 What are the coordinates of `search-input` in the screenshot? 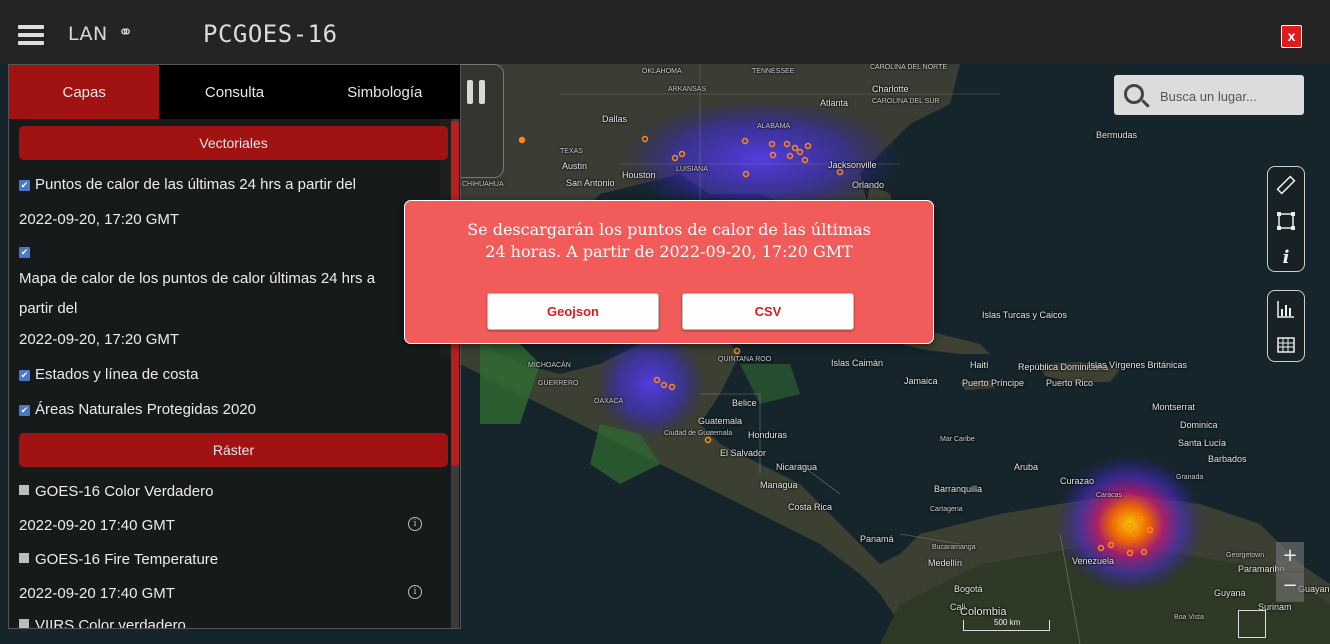 It's located at (1230, 96).